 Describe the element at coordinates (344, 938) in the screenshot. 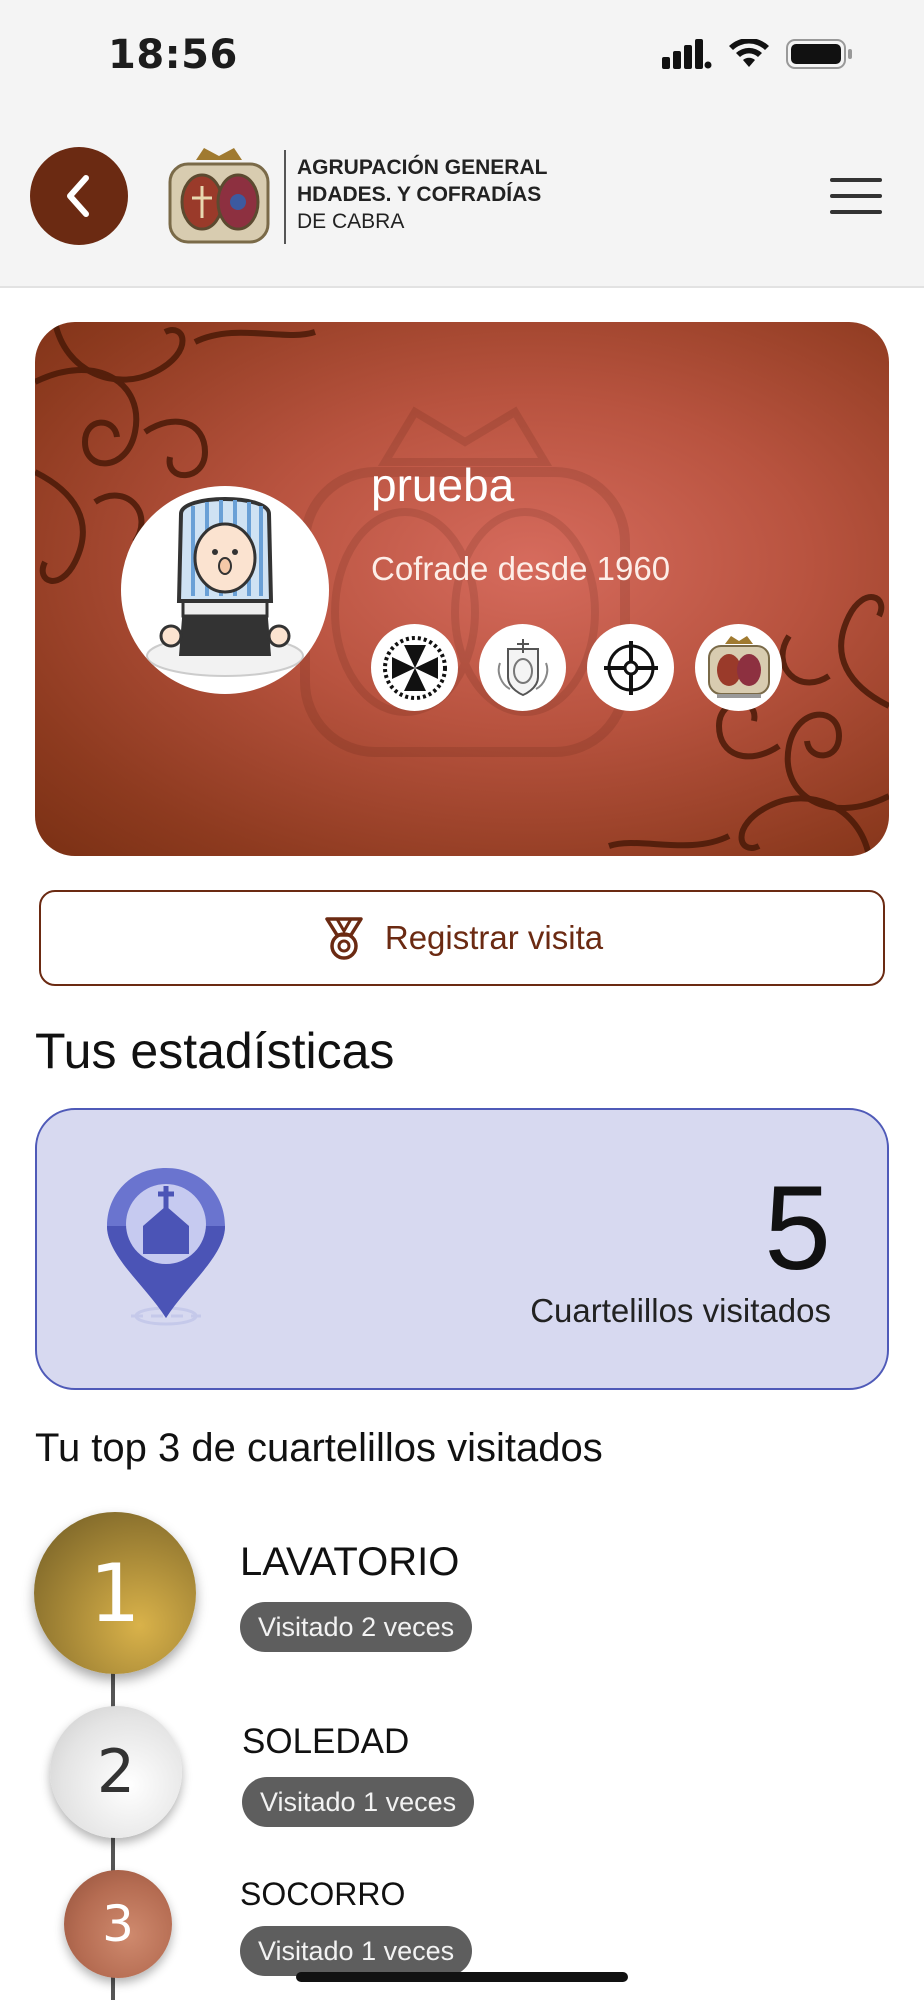

I see `medal-icon` at that location.